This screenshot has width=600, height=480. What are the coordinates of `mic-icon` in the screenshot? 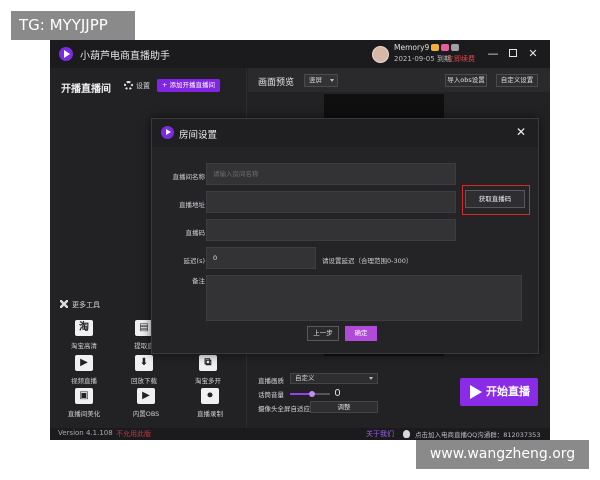 It's located at (337, 392).